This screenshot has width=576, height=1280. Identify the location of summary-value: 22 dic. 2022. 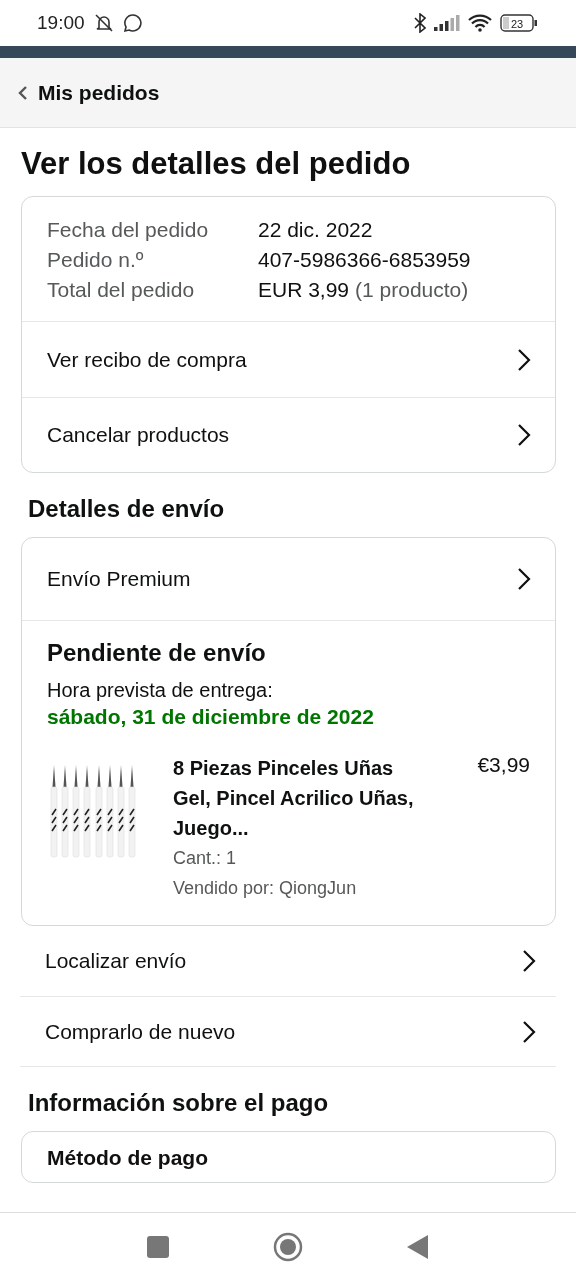
(315, 230).